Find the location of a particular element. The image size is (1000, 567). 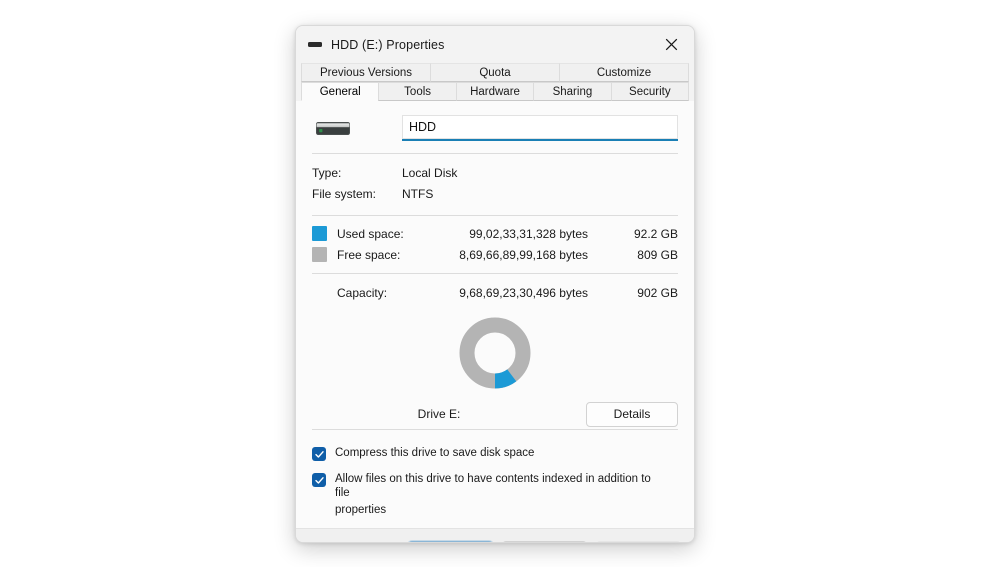

compress-drive-row: Compress this drive to save disk space is located at coordinates (495, 453).